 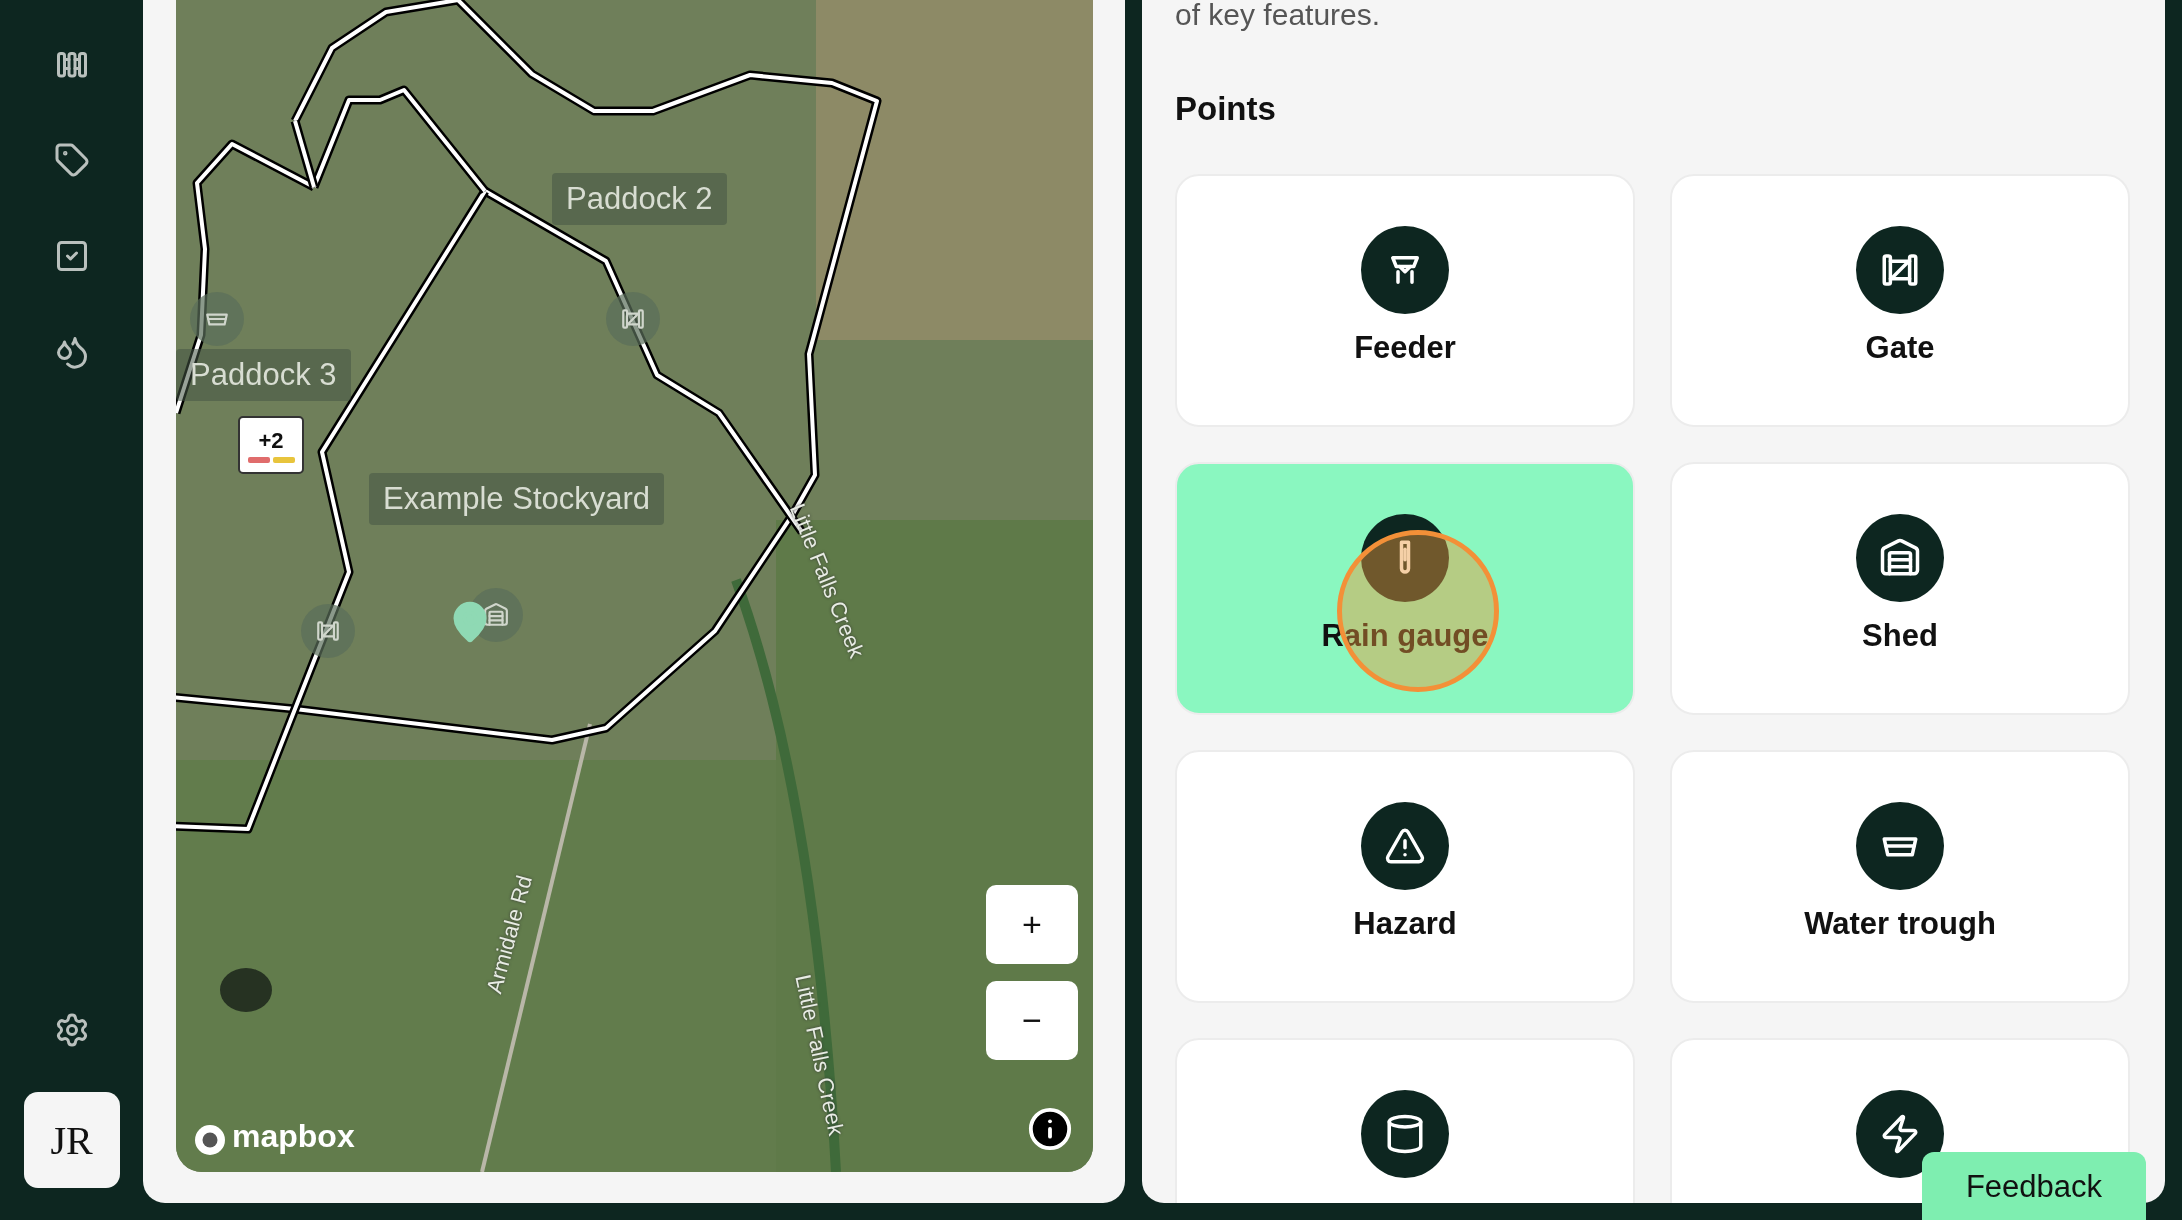 I want to click on zoom-in-button: +, so click(x=1032, y=924).